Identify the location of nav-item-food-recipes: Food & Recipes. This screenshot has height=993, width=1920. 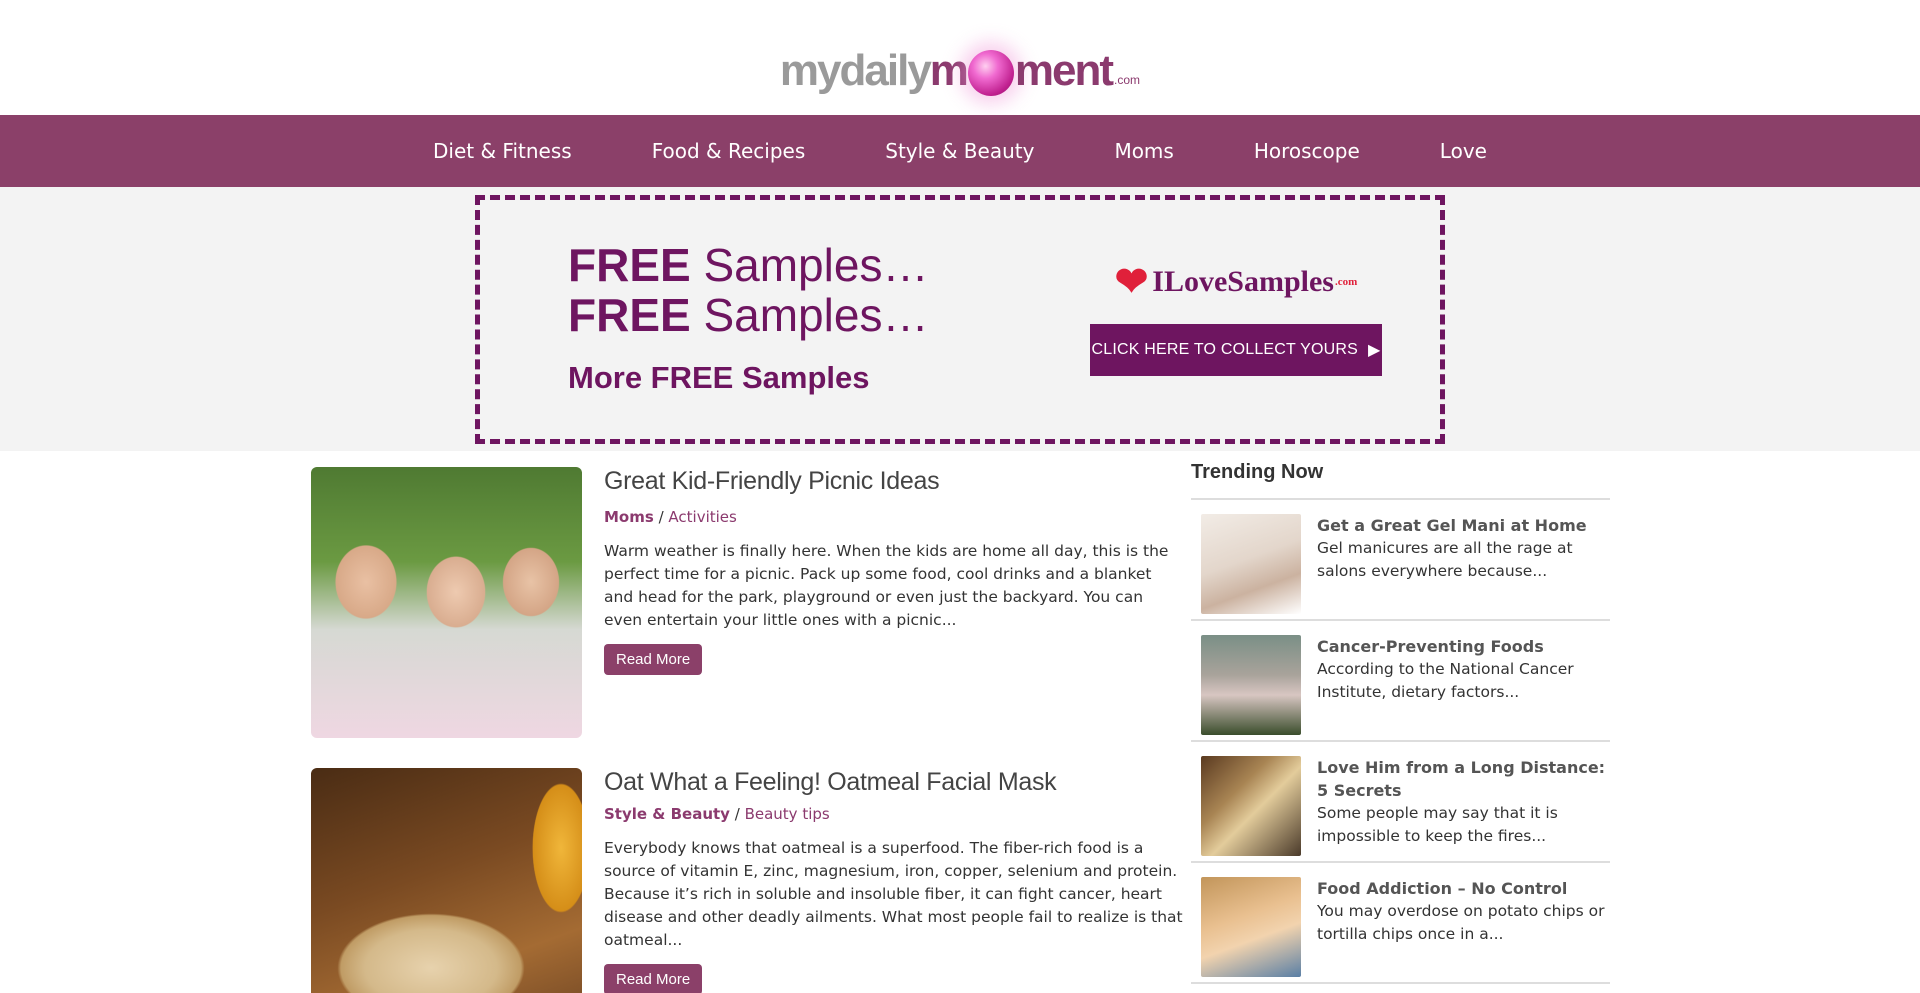
(729, 151).